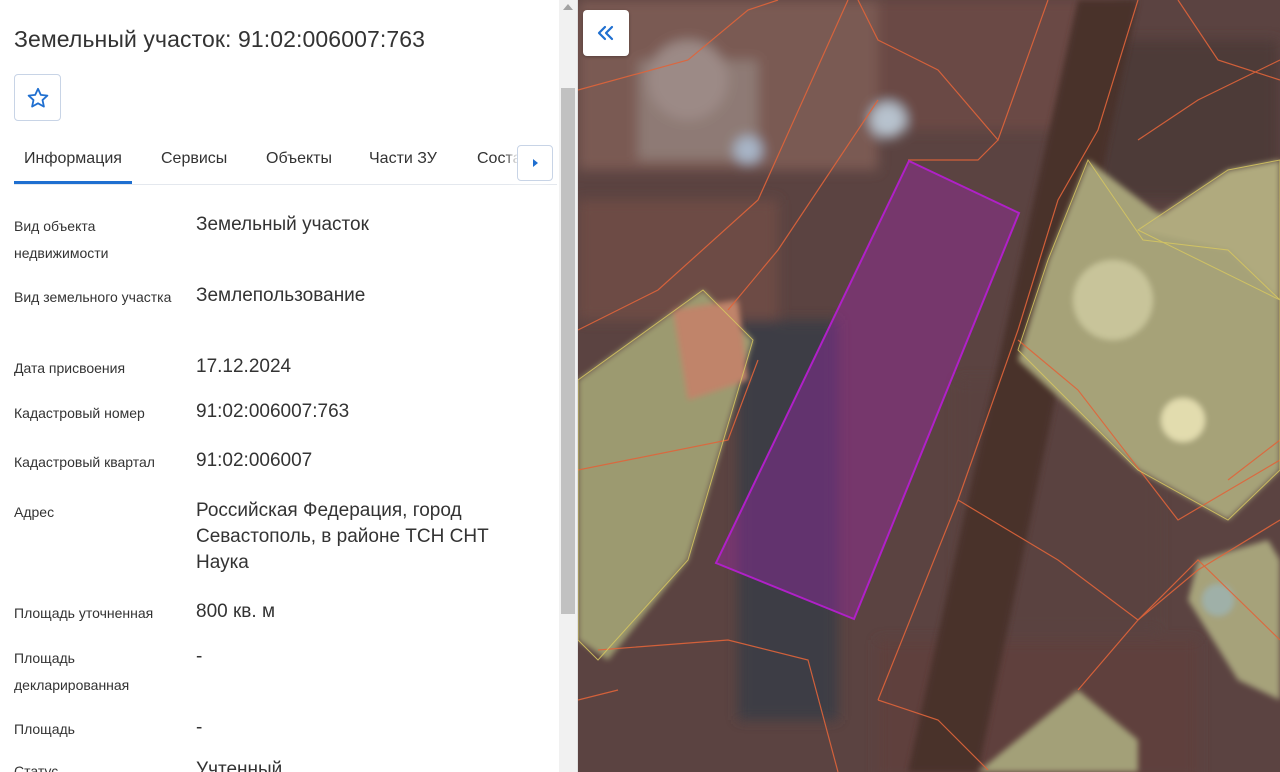 Image resolution: width=1280 pixels, height=772 pixels. What do you see at coordinates (61, 239) in the screenshot?
I see `field-label: Вид объекта недвижимости` at bounding box center [61, 239].